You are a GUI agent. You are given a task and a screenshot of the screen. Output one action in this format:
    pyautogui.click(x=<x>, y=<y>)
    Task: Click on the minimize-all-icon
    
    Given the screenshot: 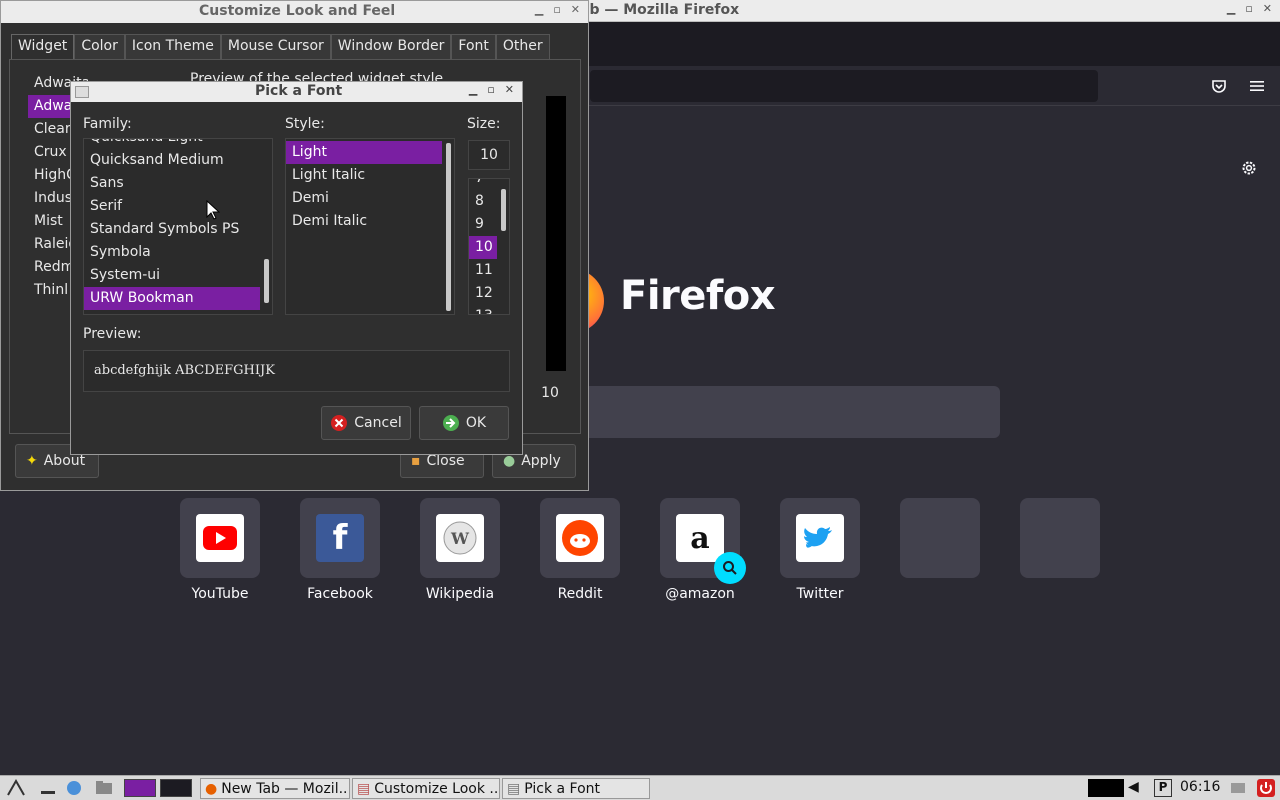 What is the action you would take?
    pyautogui.click(x=48, y=788)
    